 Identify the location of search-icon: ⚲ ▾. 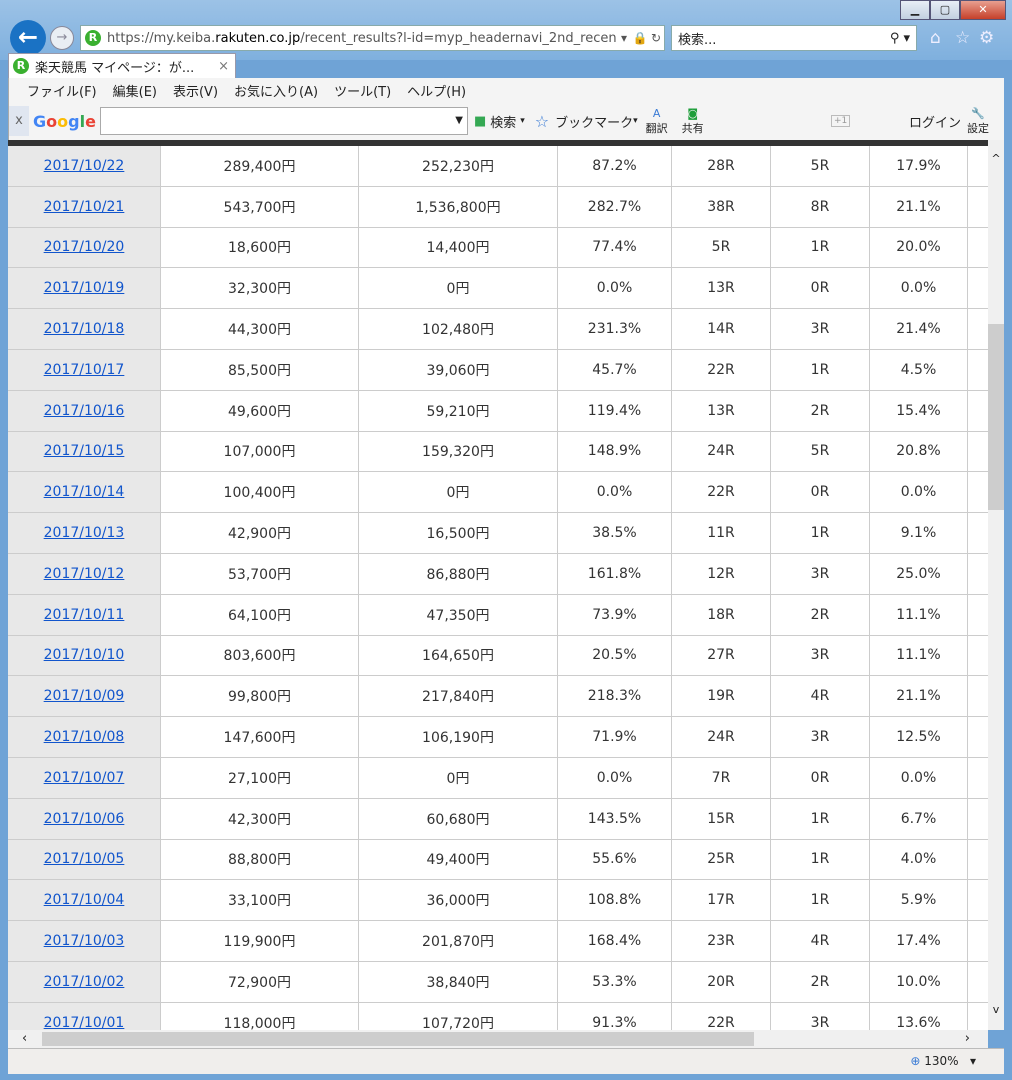
(900, 38).